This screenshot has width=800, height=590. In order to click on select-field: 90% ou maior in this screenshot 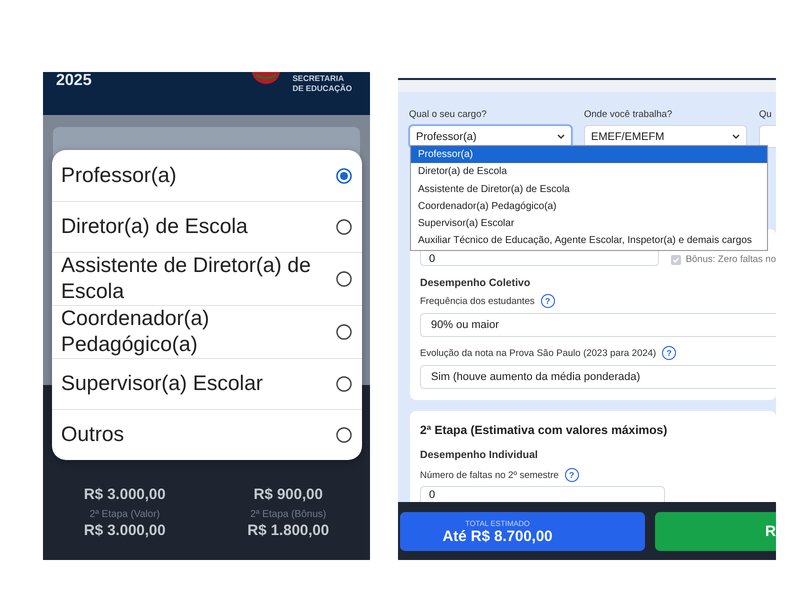, I will do `click(598, 325)`.